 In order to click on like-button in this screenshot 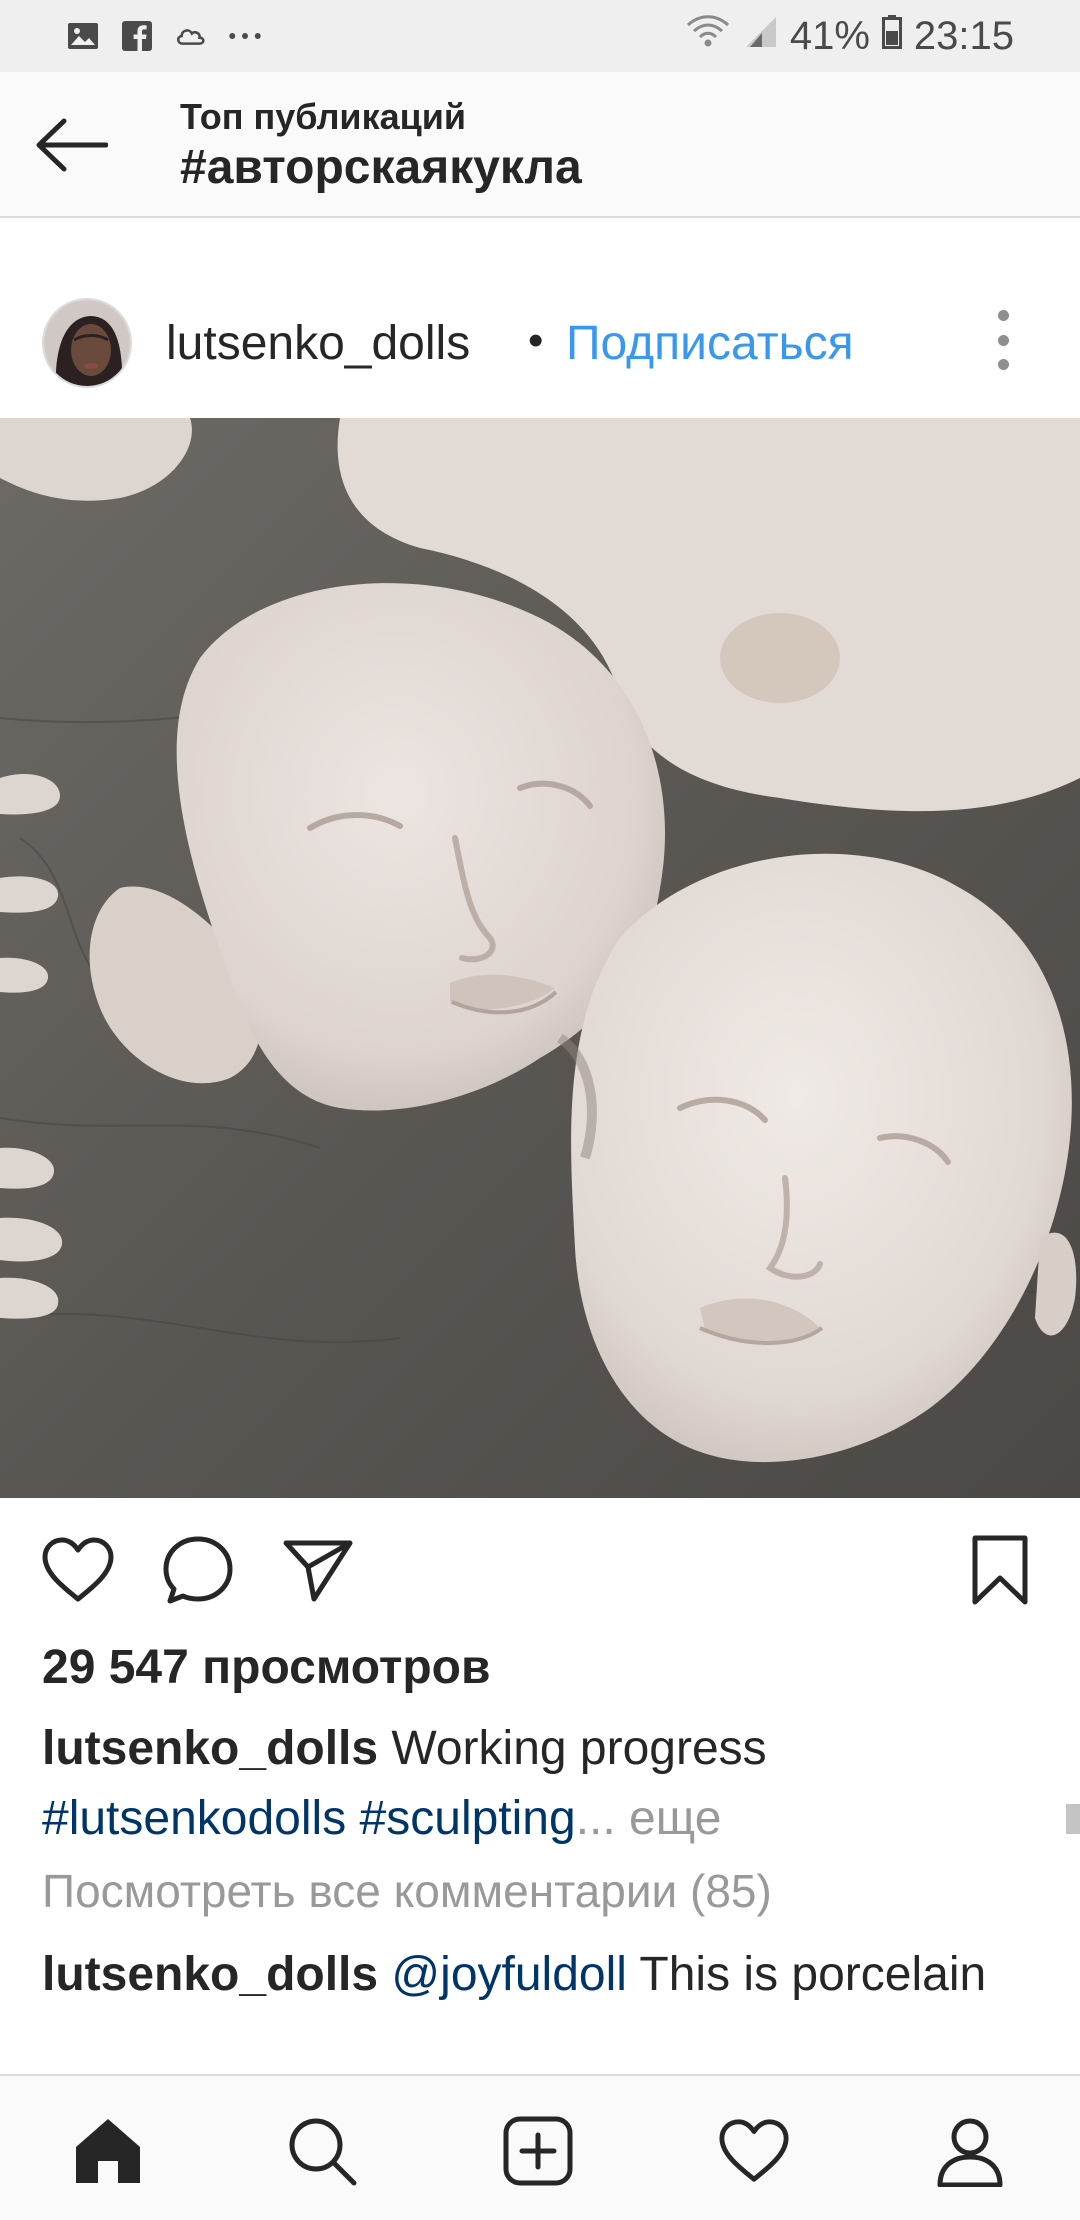, I will do `click(78, 1570)`.